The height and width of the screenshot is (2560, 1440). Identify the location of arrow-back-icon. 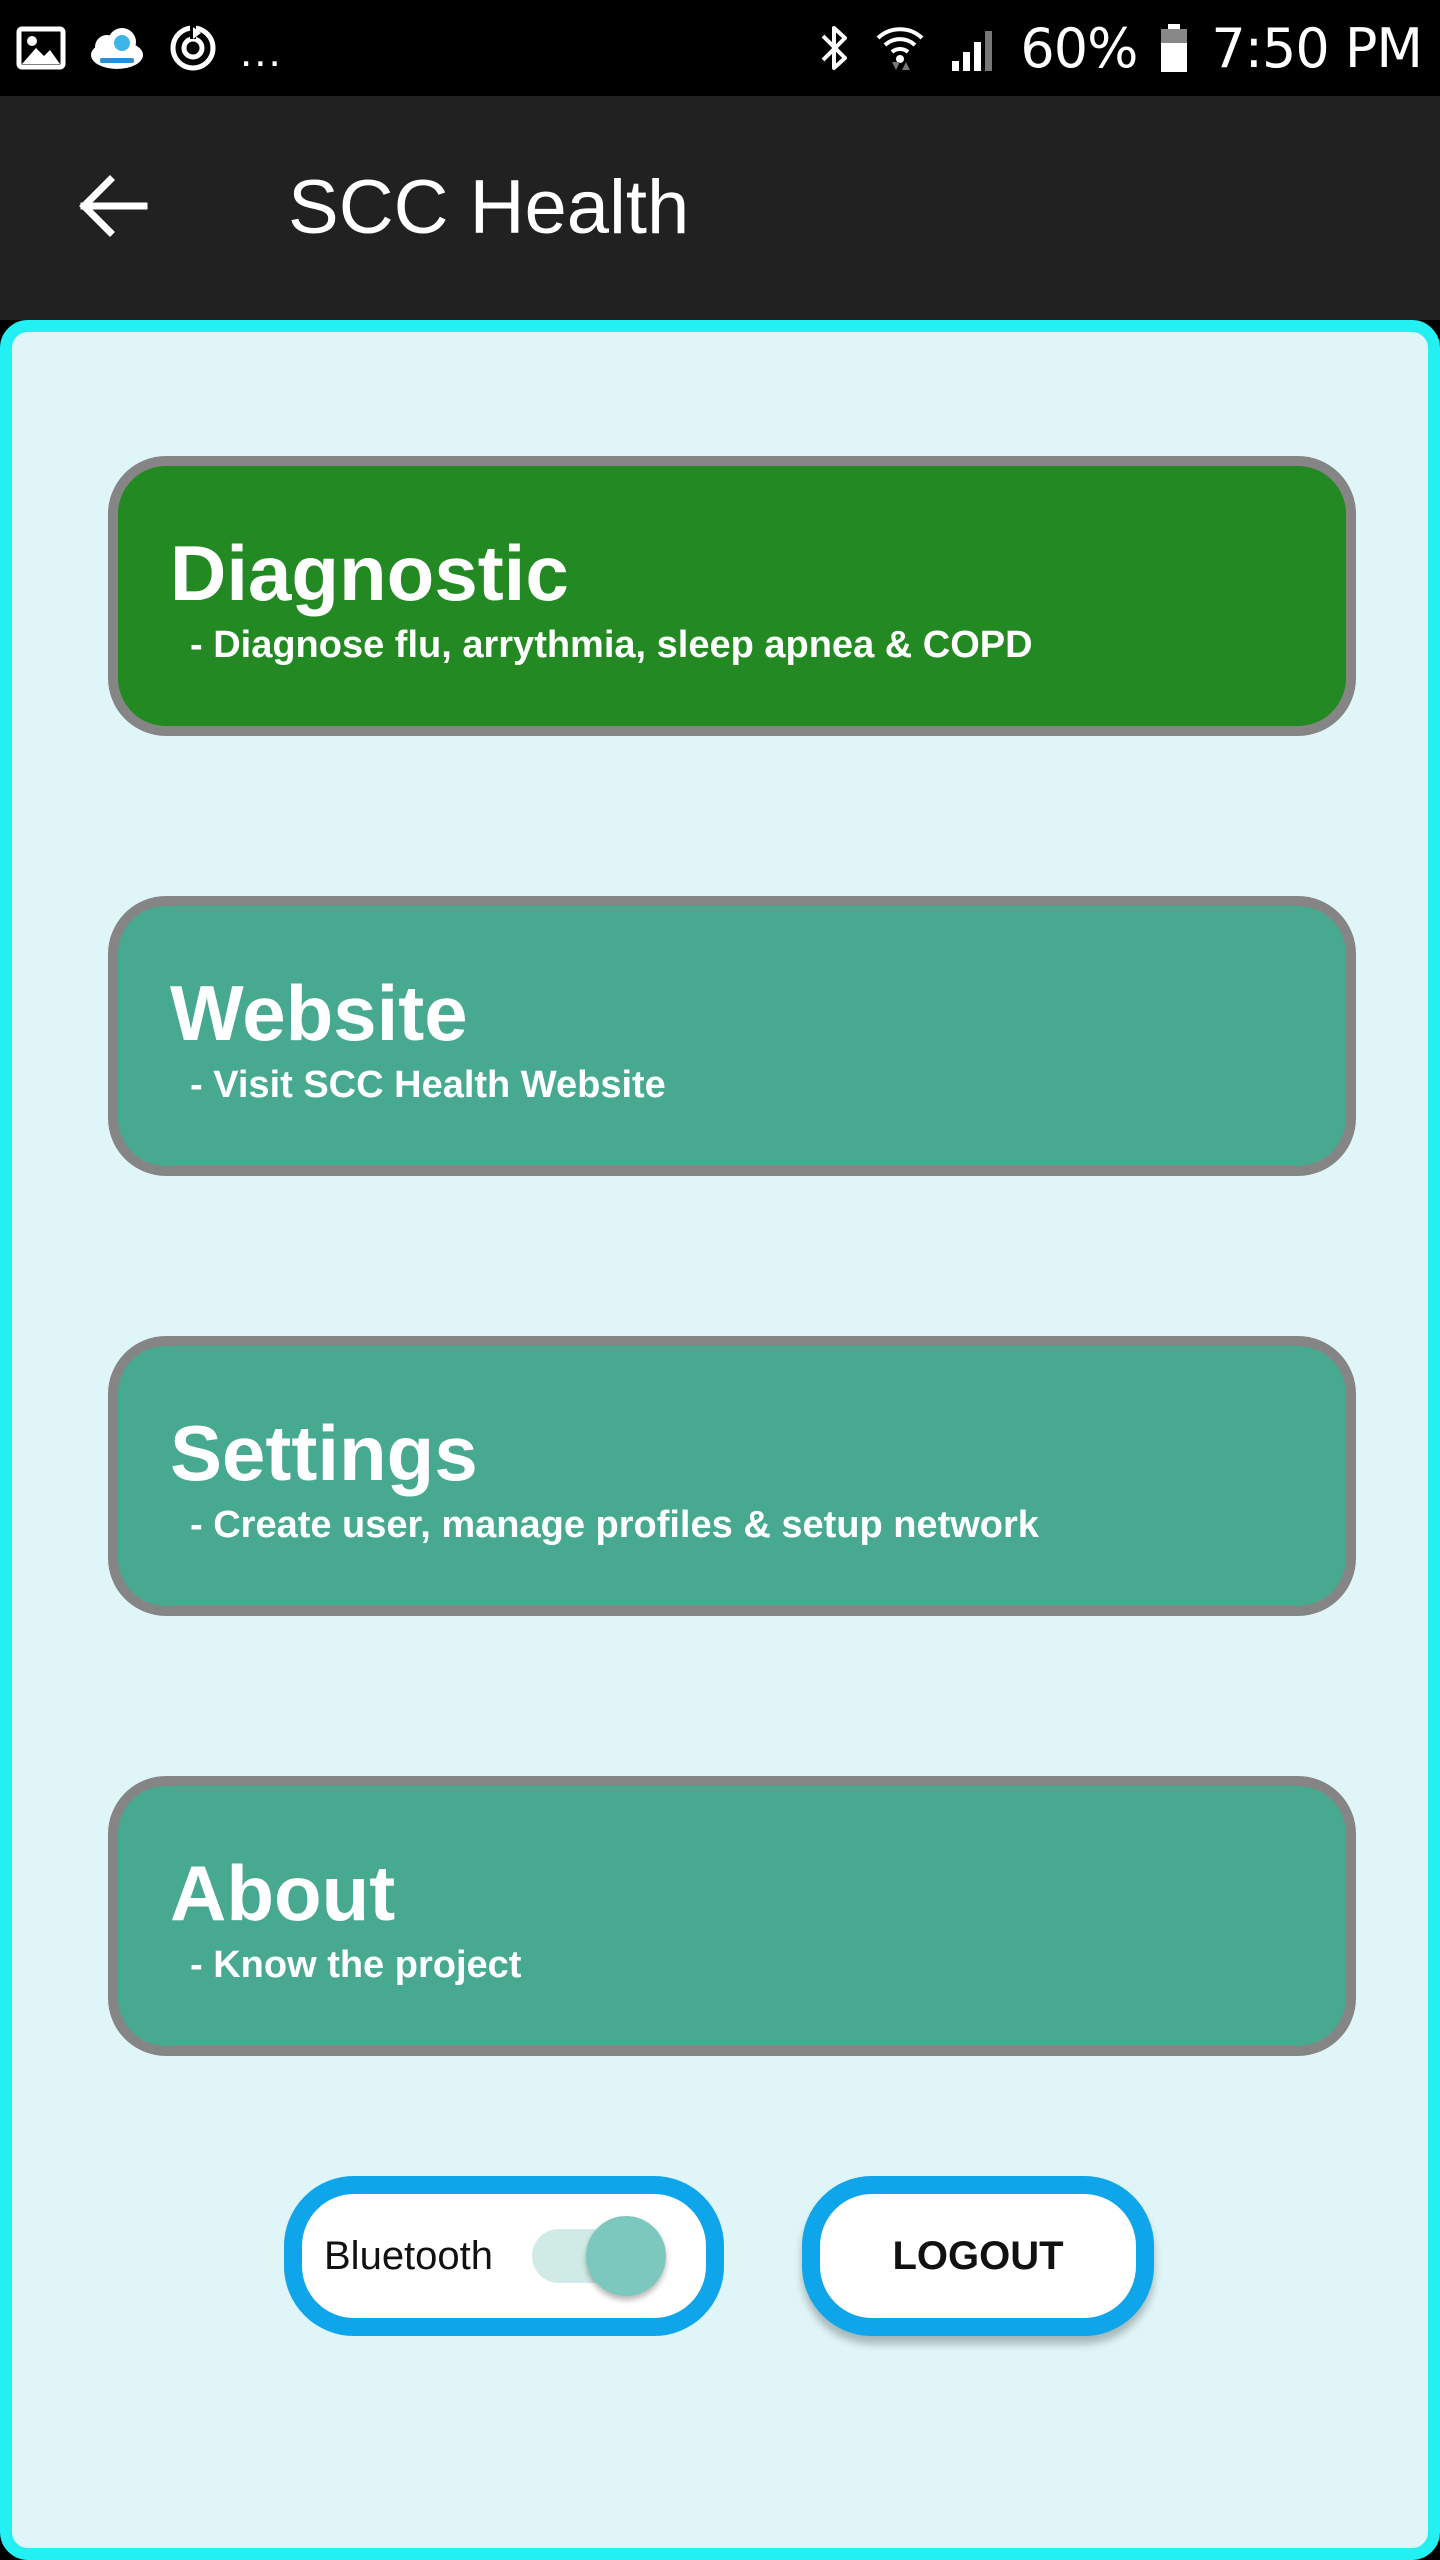
(112, 208).